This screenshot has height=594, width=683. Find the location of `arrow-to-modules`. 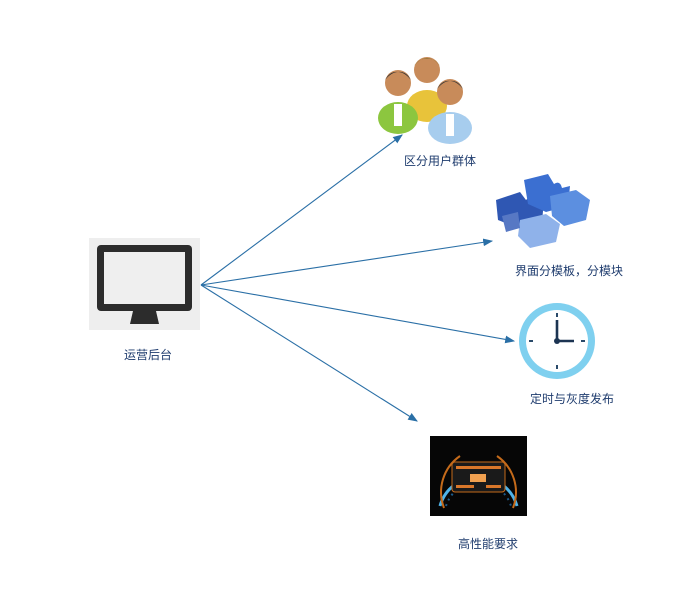

arrow-to-modules is located at coordinates (347, 262).